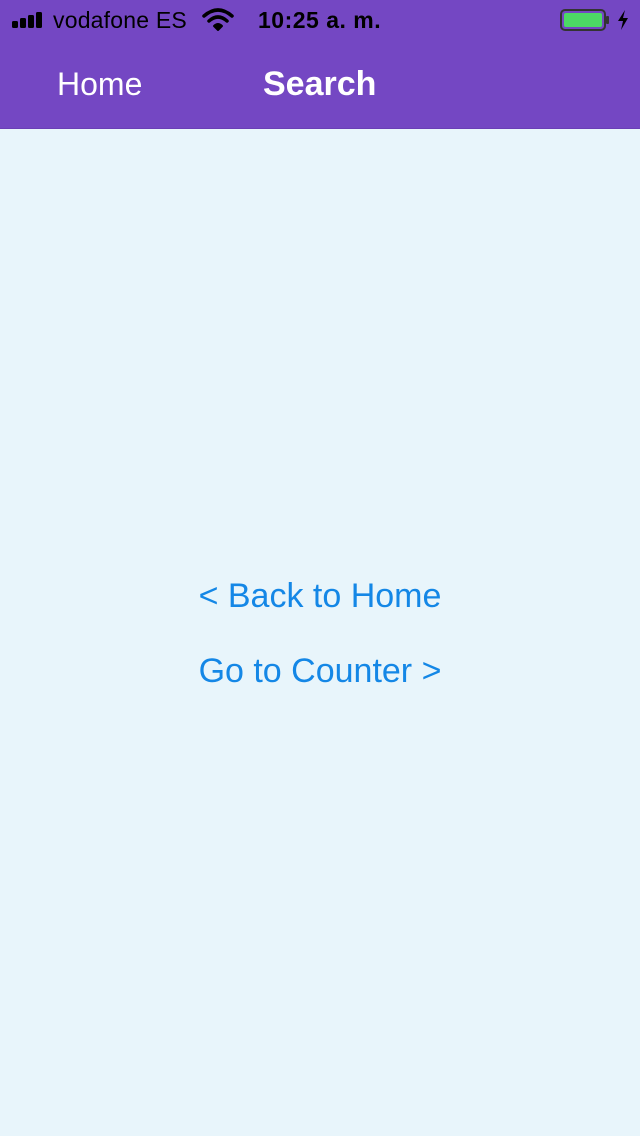 This screenshot has width=640, height=1136. I want to click on signal-bars-icon, so click(30, 20).